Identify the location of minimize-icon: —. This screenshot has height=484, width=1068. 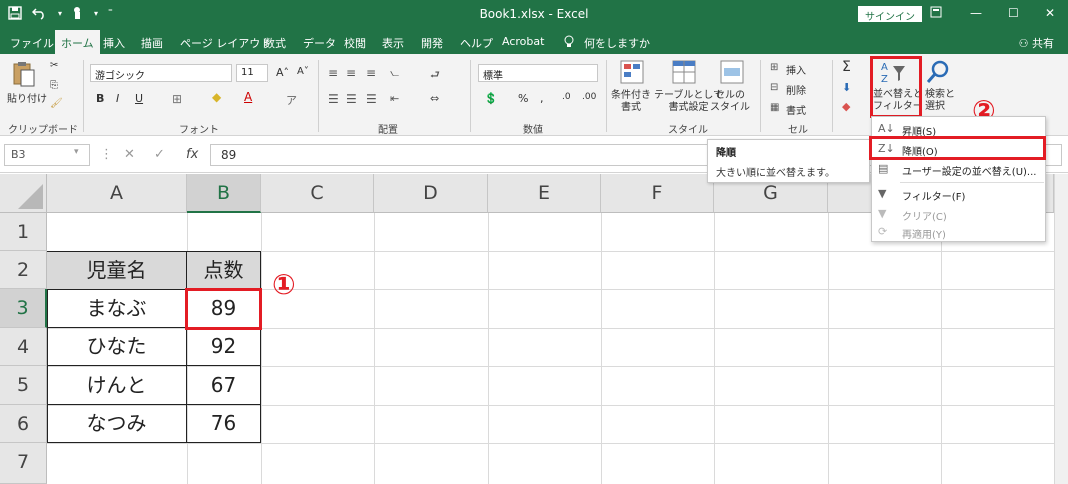
(976, 13).